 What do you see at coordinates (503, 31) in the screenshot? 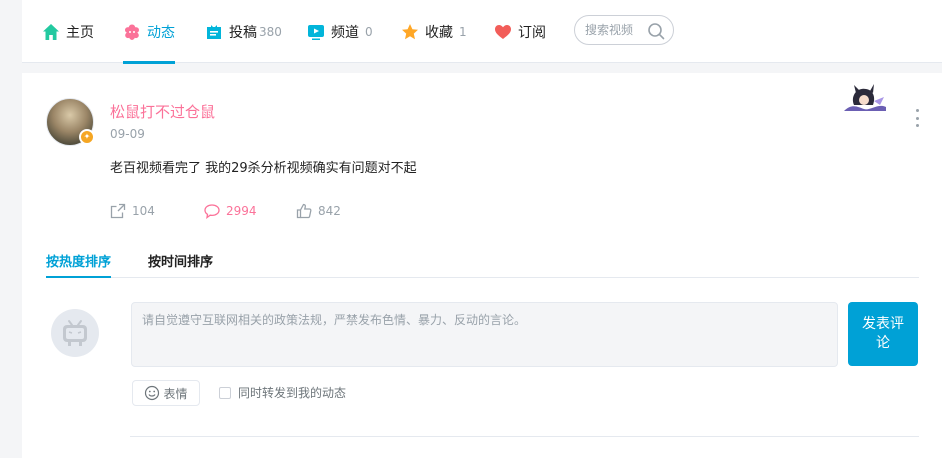
I see `heart-icon` at bounding box center [503, 31].